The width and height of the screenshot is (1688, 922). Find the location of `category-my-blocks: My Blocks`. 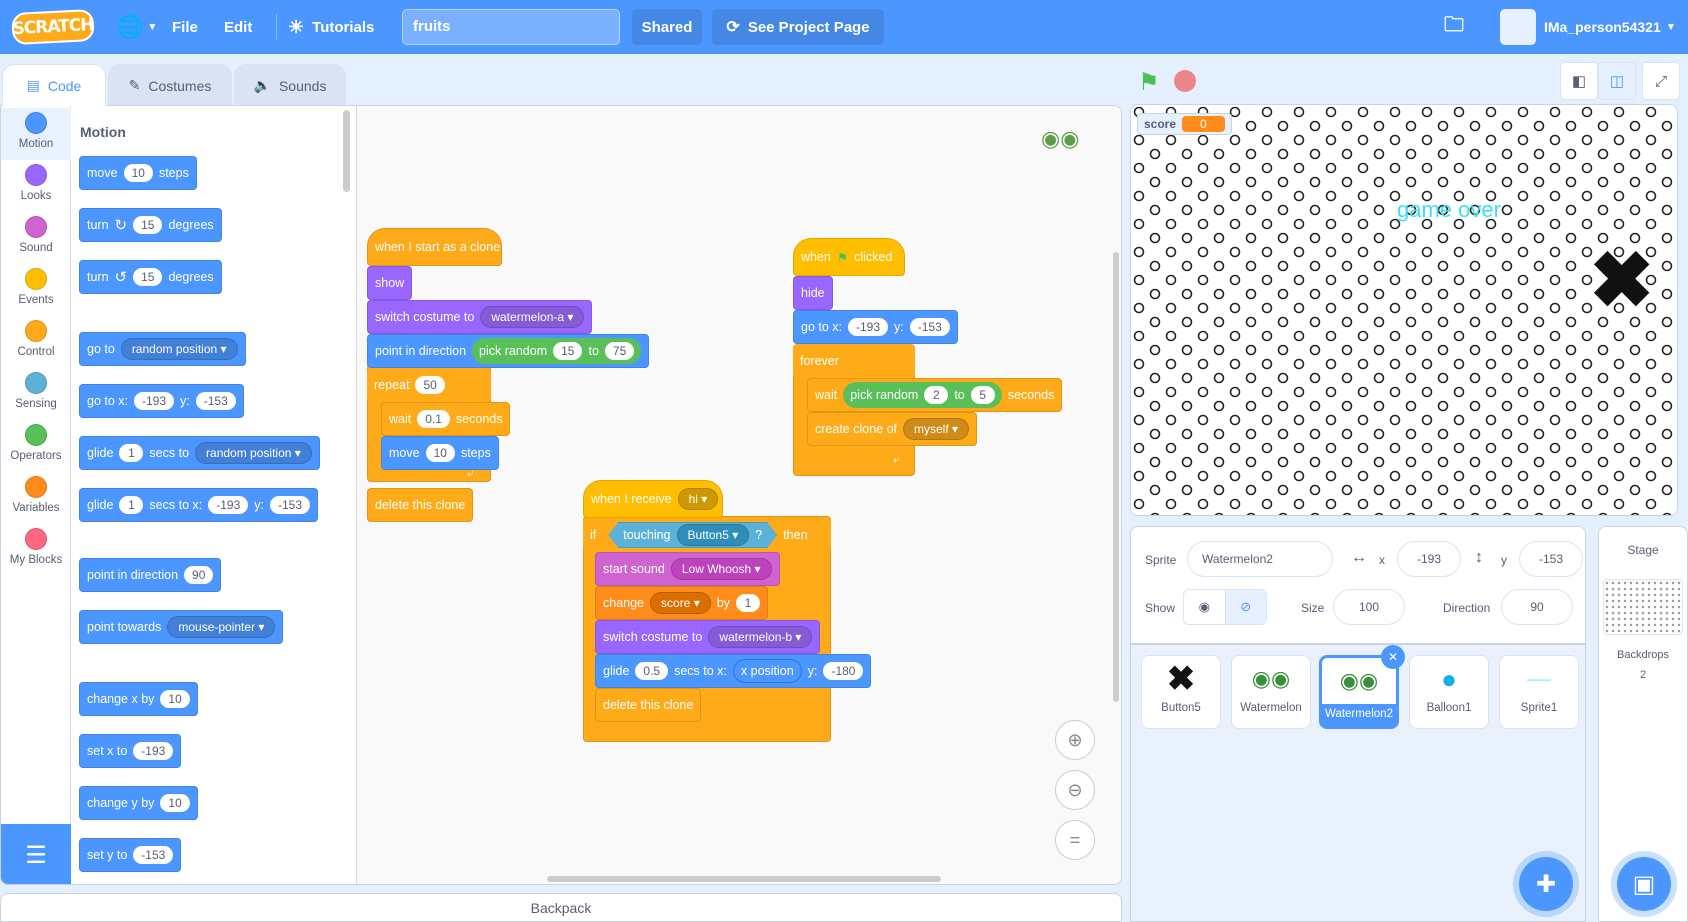

category-my-blocks: My Blocks is located at coordinates (36, 550).